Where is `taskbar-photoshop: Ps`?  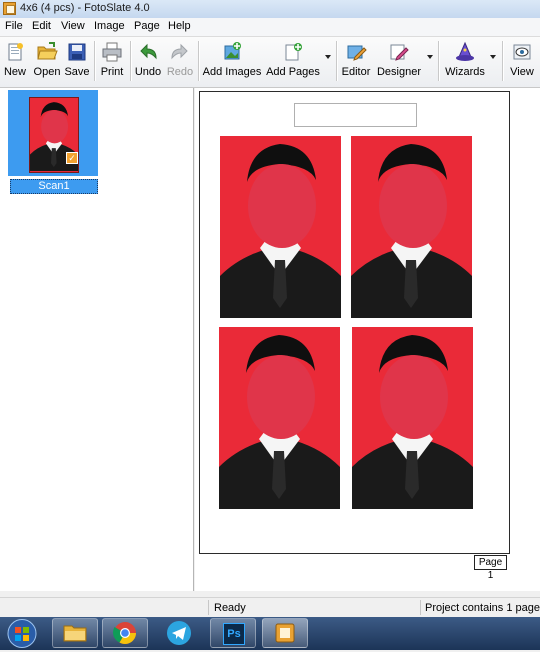
taskbar-photoshop: Ps is located at coordinates (233, 633).